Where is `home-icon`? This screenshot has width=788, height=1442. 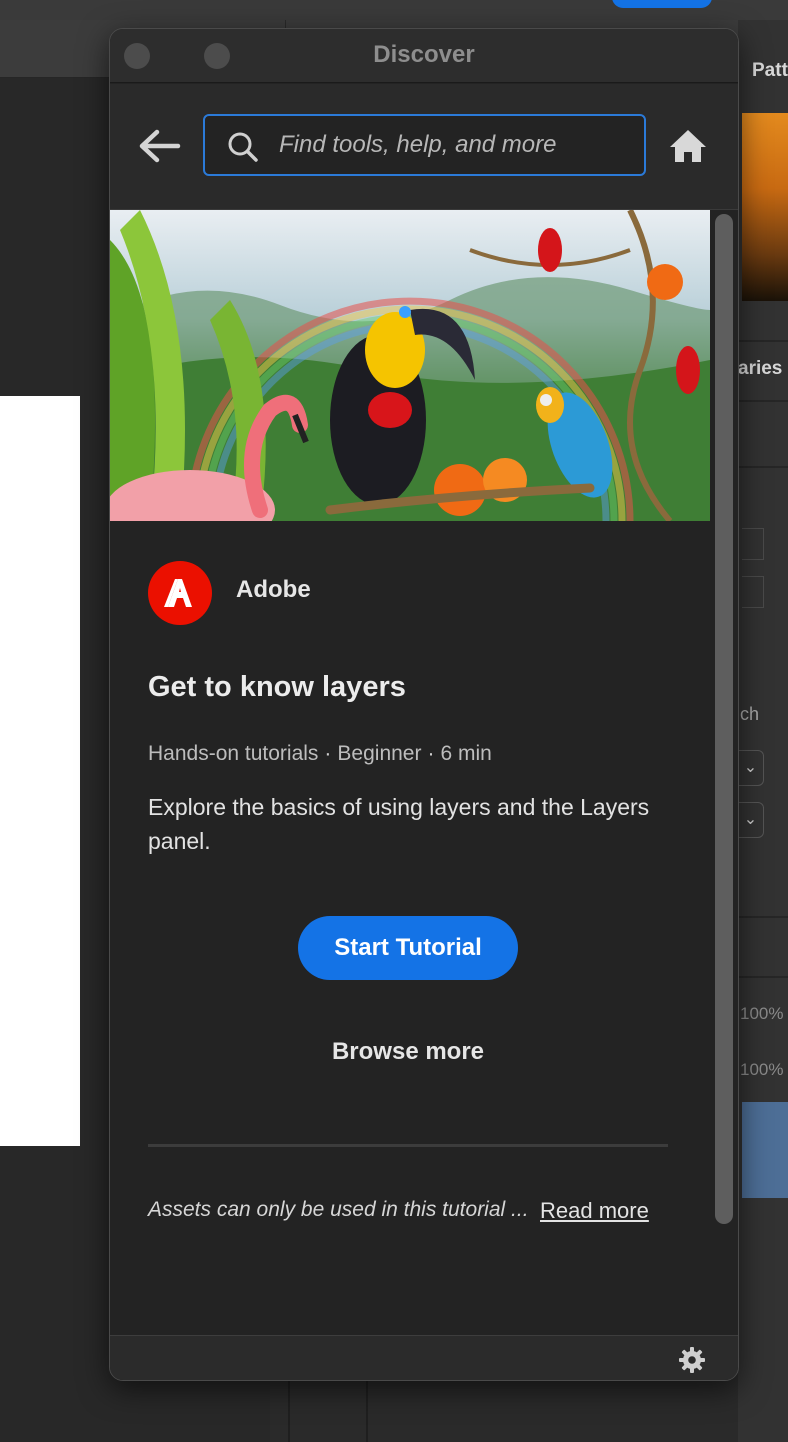 home-icon is located at coordinates (688, 146).